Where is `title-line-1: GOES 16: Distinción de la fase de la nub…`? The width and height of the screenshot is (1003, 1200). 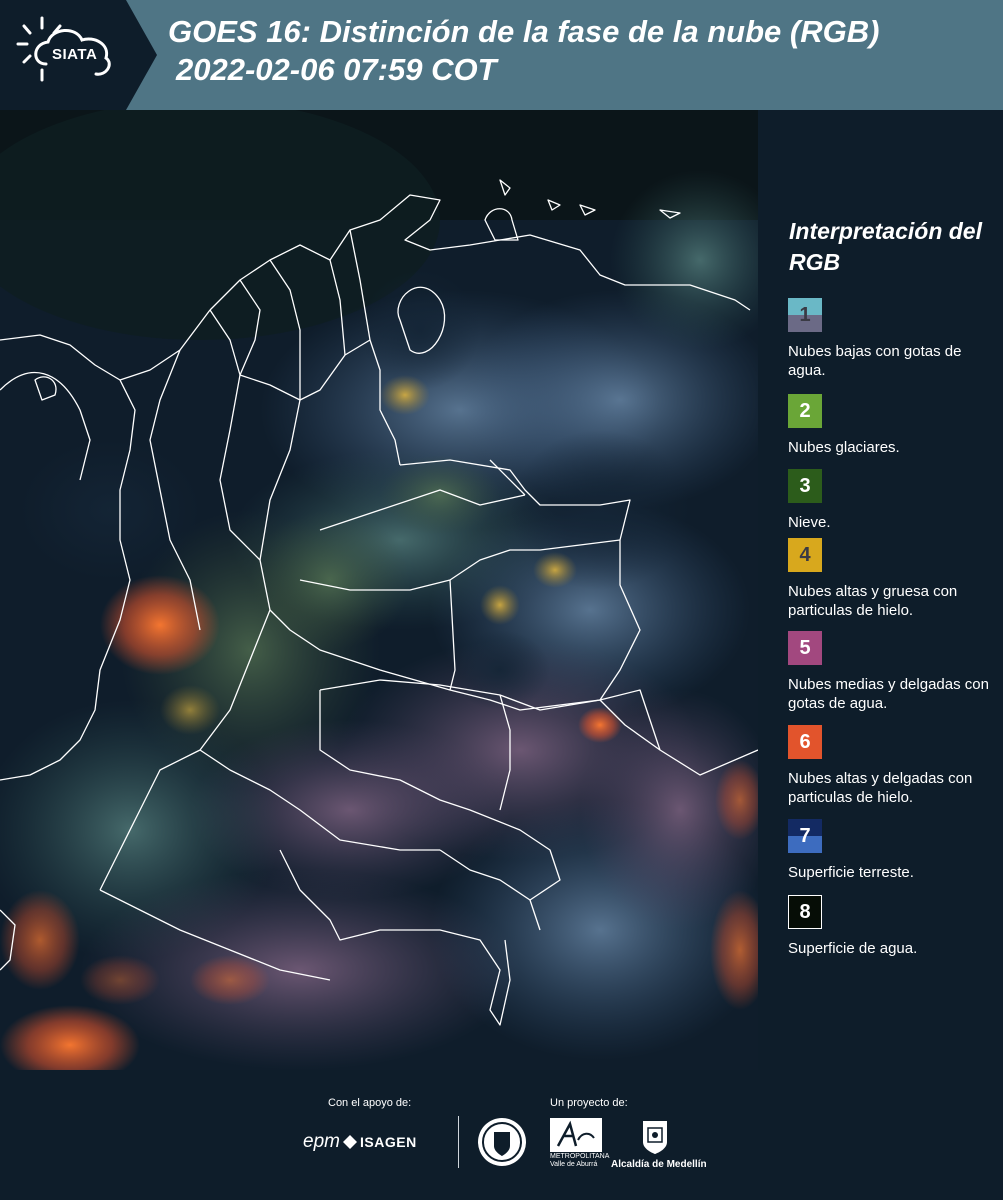
title-line-1: GOES 16: Distinción de la fase de la nub… is located at coordinates (524, 31).